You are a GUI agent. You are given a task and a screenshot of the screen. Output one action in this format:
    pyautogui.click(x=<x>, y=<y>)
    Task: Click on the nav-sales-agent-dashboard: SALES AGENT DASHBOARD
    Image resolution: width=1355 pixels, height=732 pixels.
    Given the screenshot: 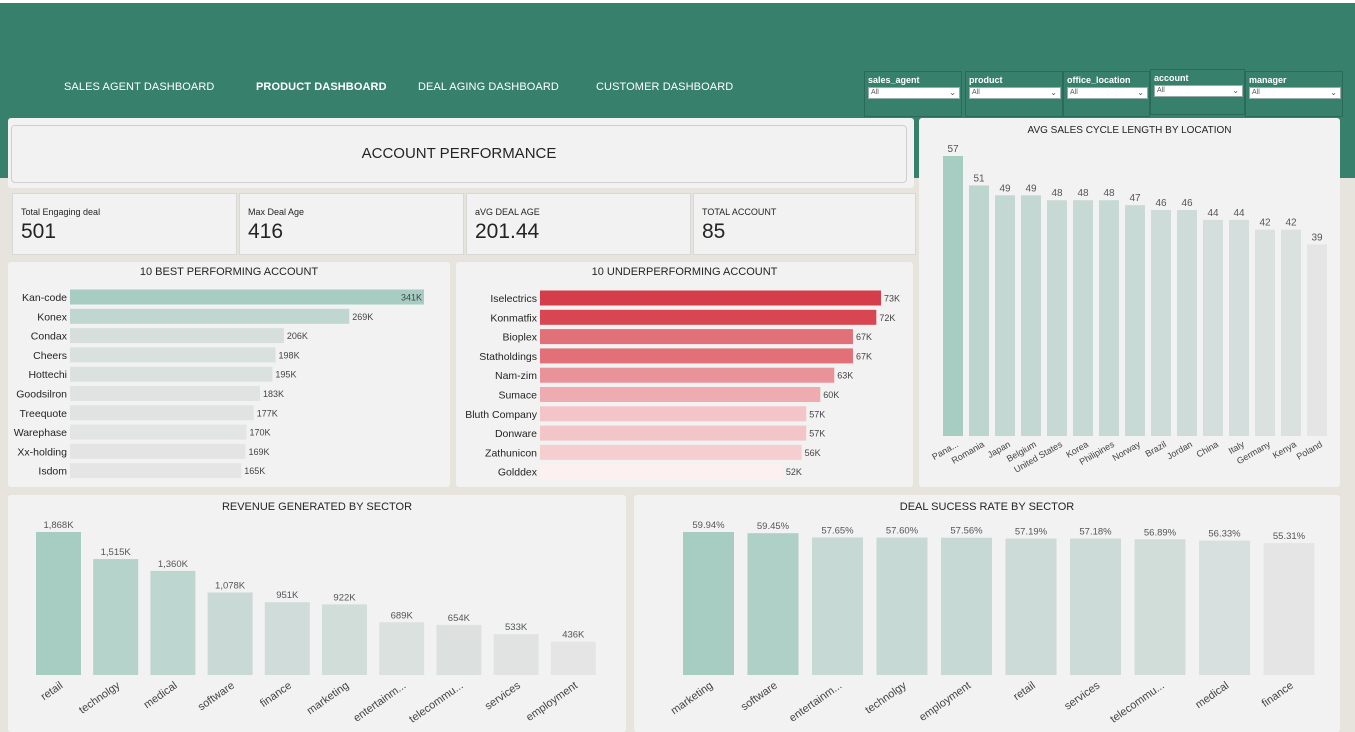 What is the action you would take?
    pyautogui.click(x=139, y=87)
    